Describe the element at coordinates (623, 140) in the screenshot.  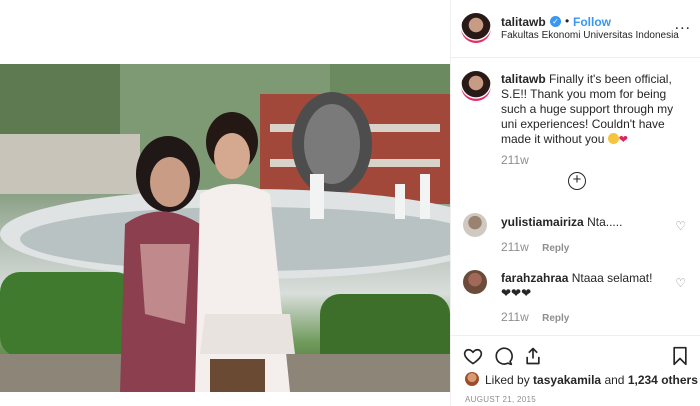
I see `heart-emoji-icon: ❤` at that location.